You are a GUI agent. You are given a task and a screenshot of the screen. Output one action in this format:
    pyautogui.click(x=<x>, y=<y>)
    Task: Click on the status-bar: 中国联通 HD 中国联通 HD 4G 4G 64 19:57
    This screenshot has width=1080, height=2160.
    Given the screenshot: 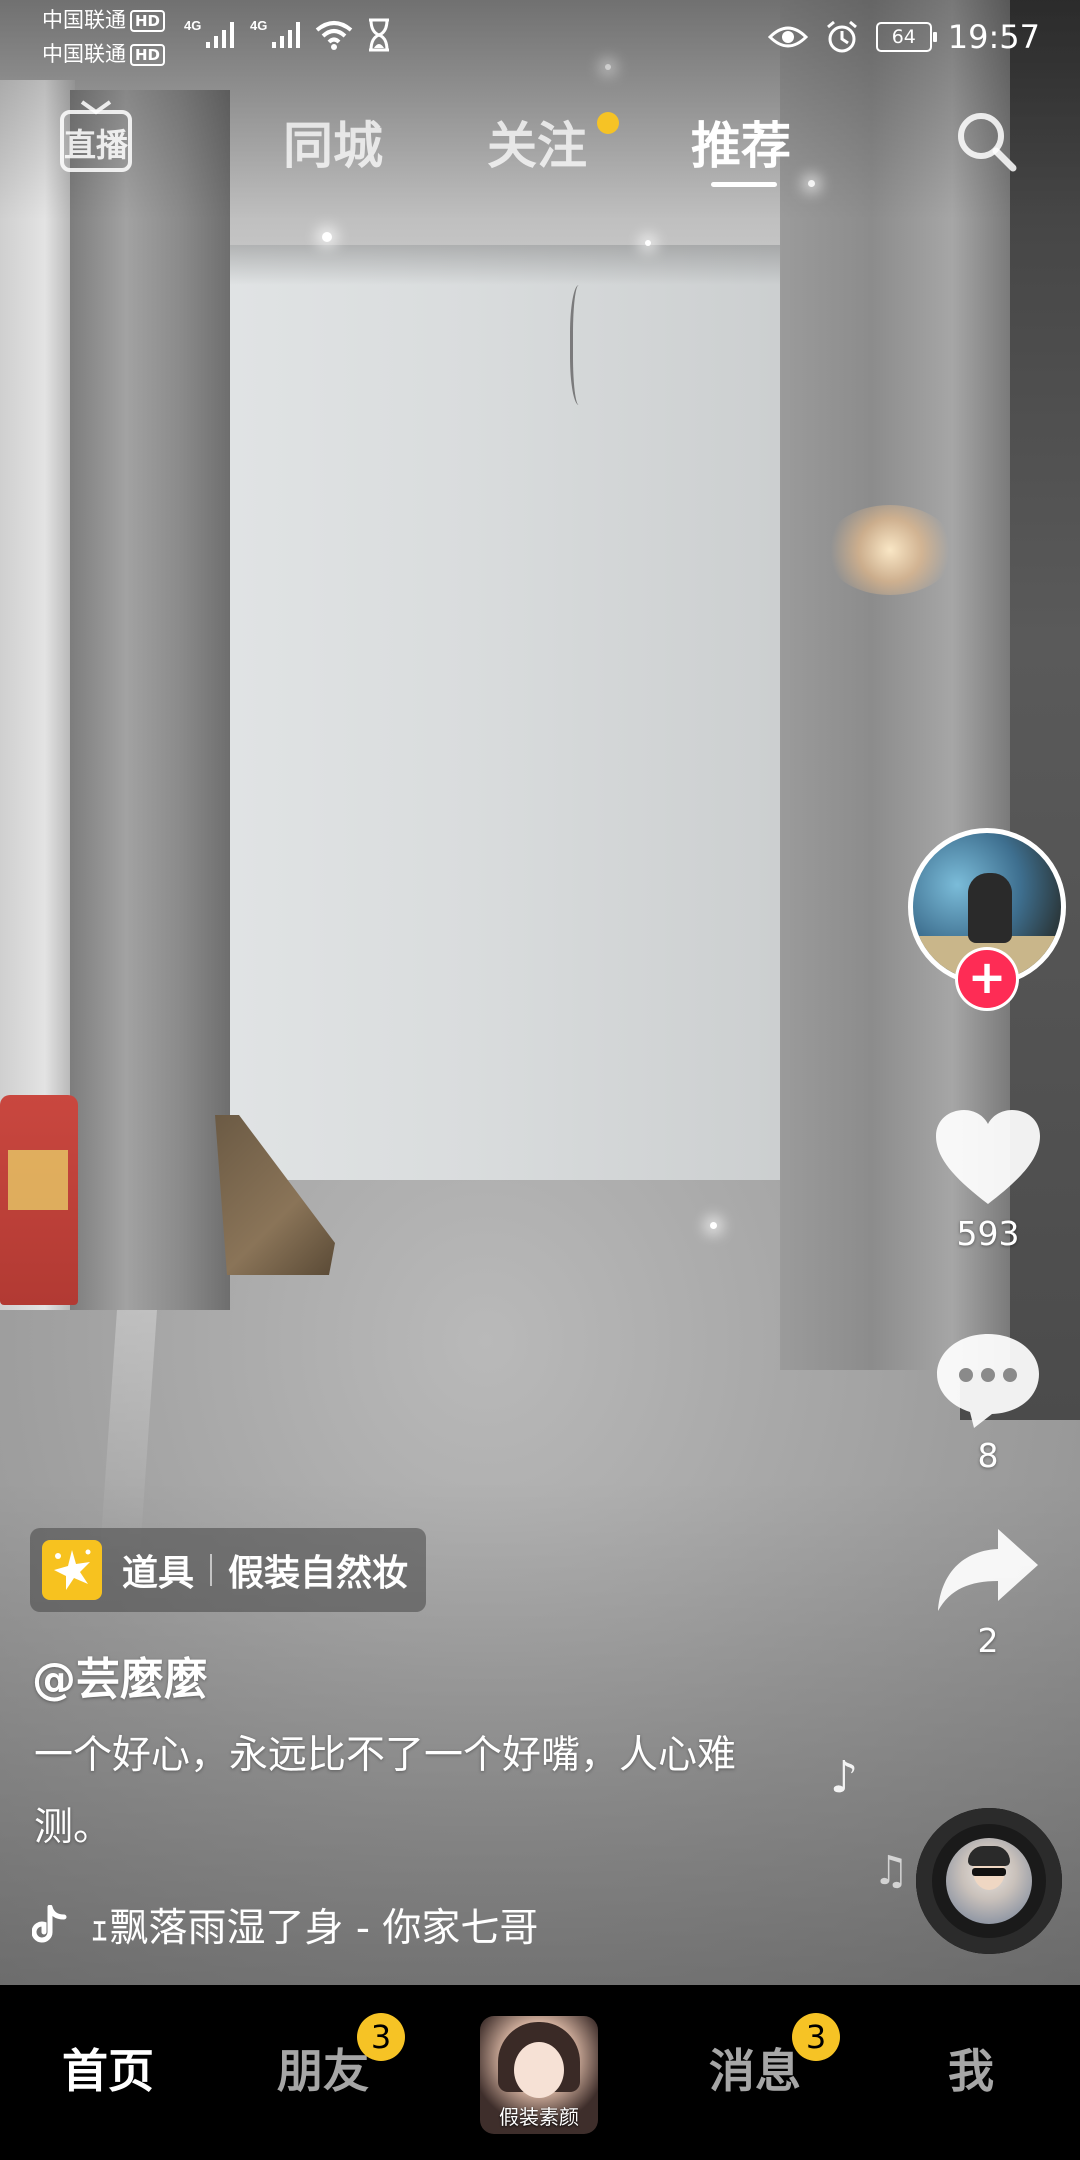 What is the action you would take?
    pyautogui.click(x=540, y=37)
    